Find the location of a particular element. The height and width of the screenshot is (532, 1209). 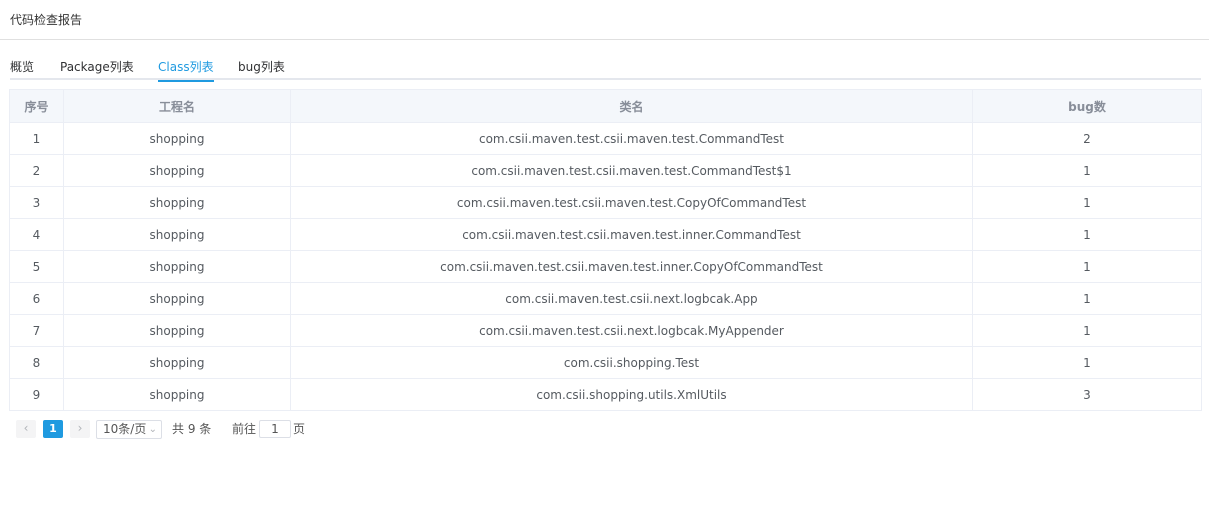

cell-index: 6 is located at coordinates (36, 298).